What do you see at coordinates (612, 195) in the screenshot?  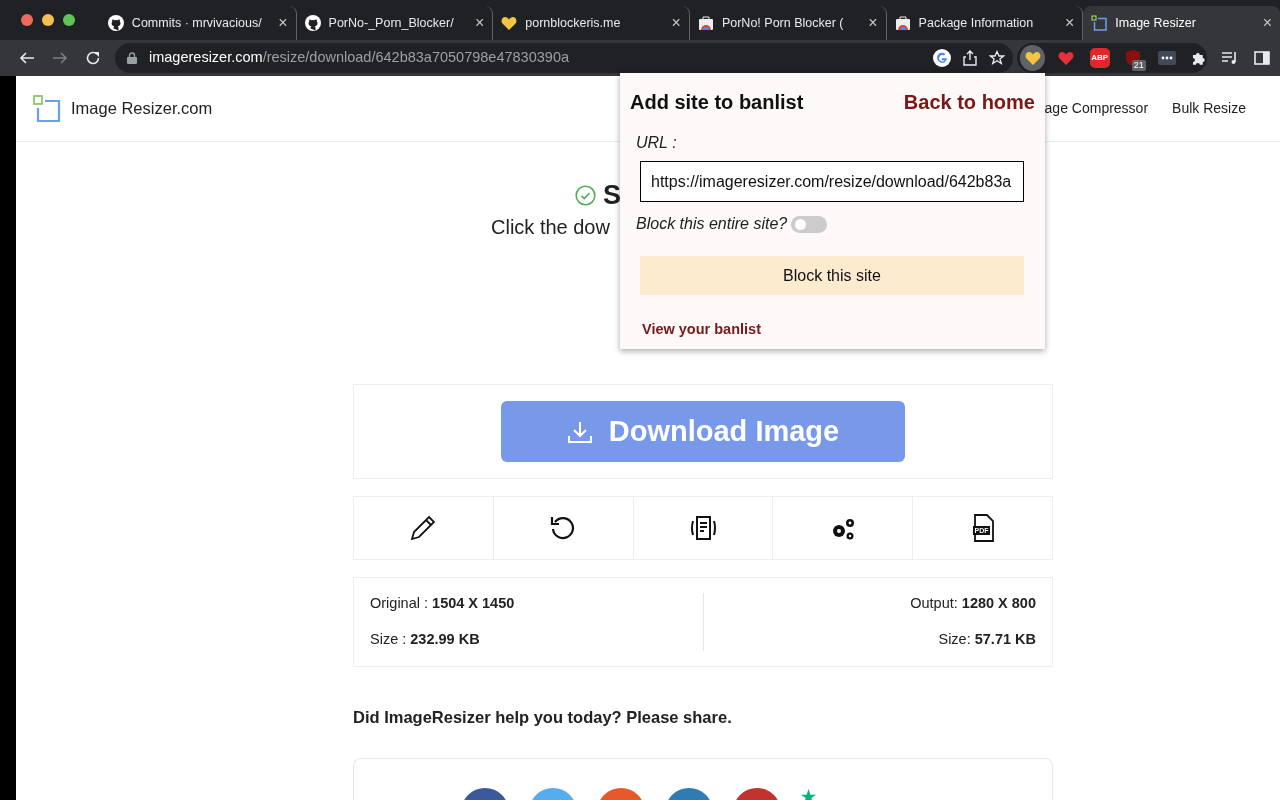 I see `page-title: S` at bounding box center [612, 195].